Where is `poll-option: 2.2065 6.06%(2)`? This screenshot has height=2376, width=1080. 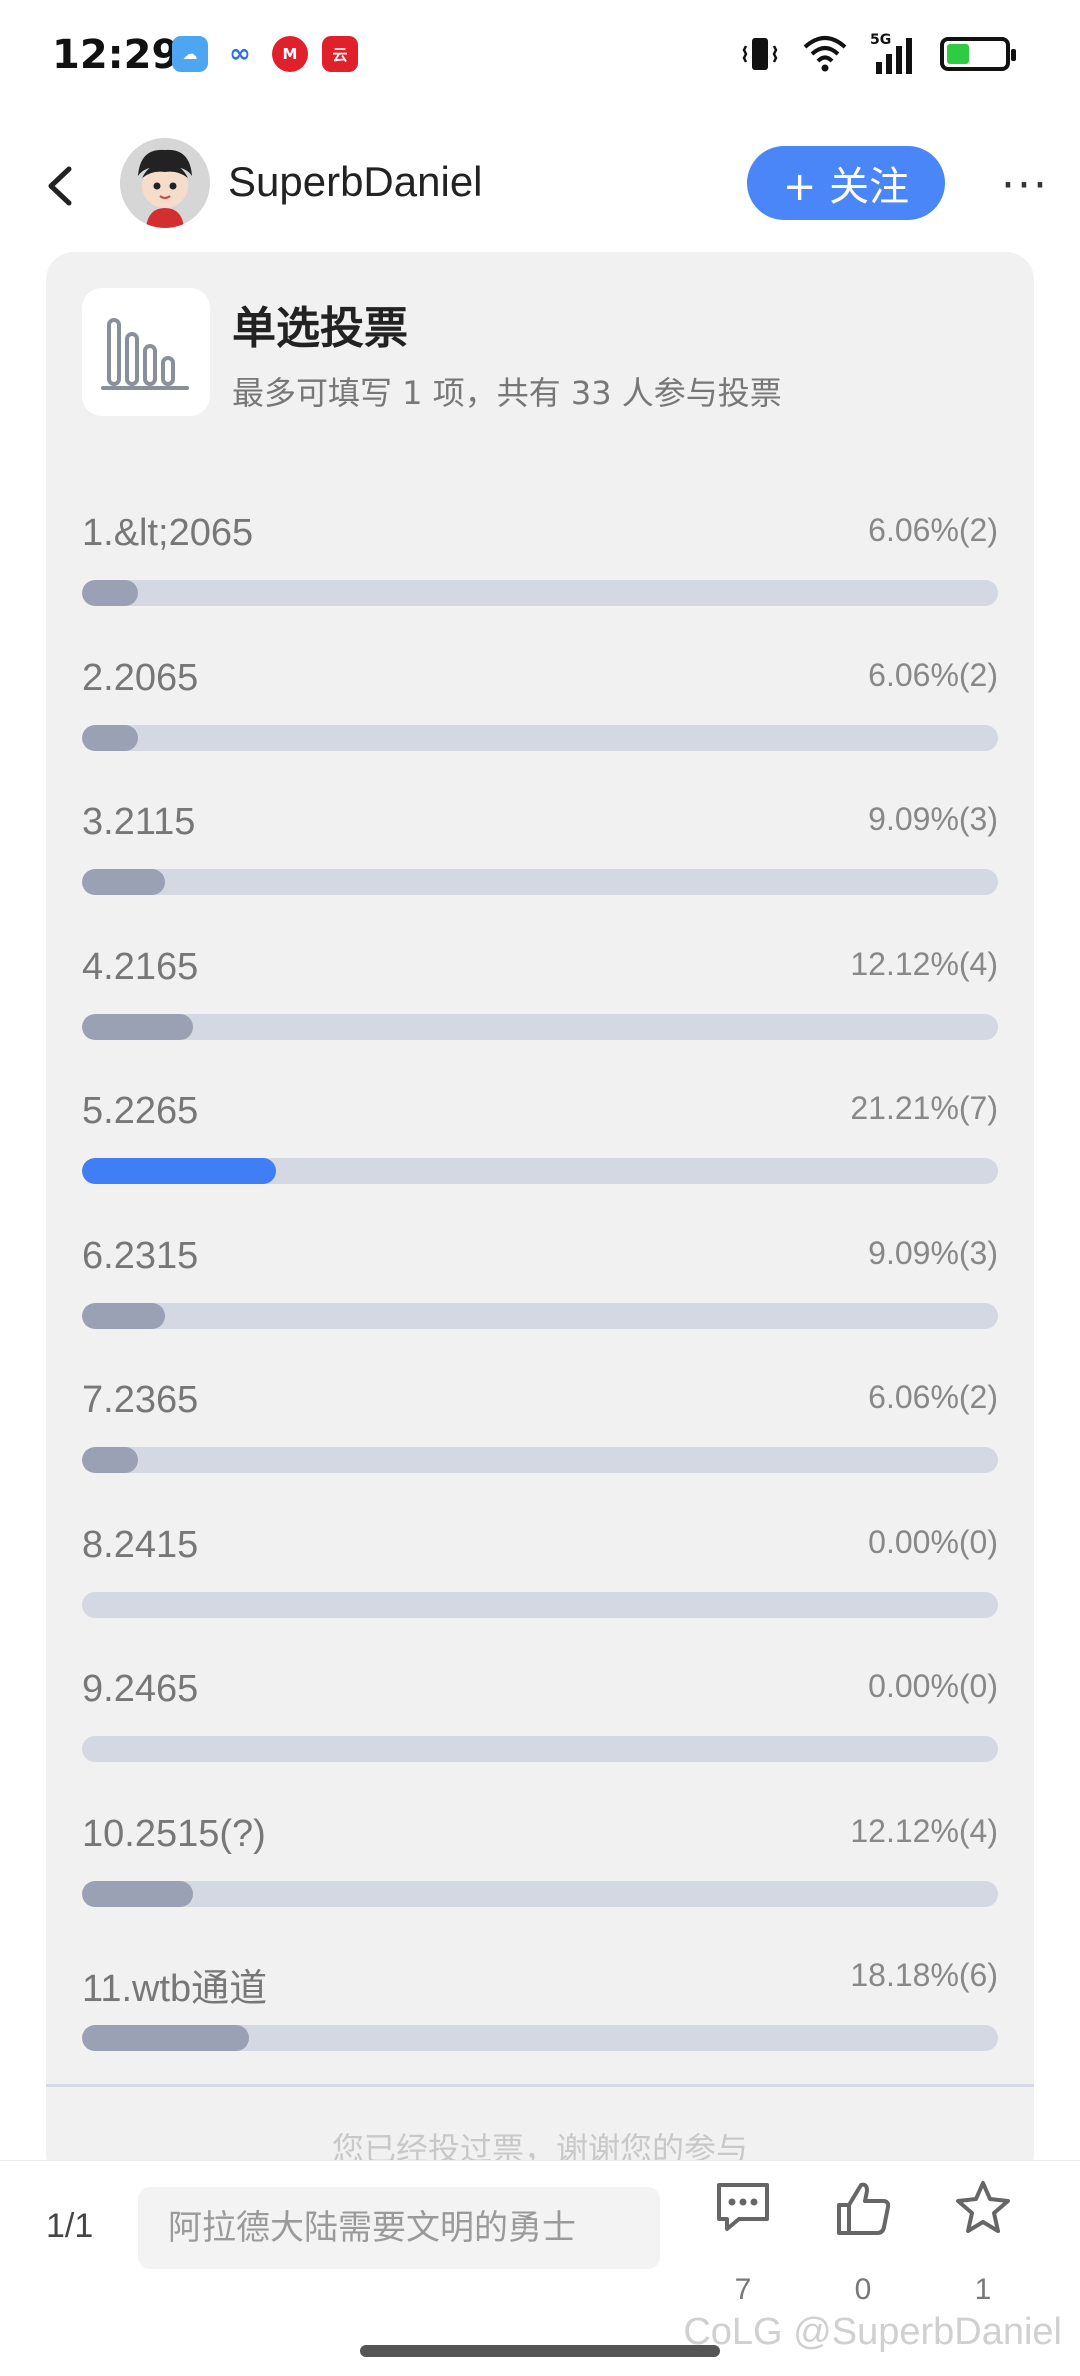 poll-option: 2.2065 6.06%(2) is located at coordinates (540, 717).